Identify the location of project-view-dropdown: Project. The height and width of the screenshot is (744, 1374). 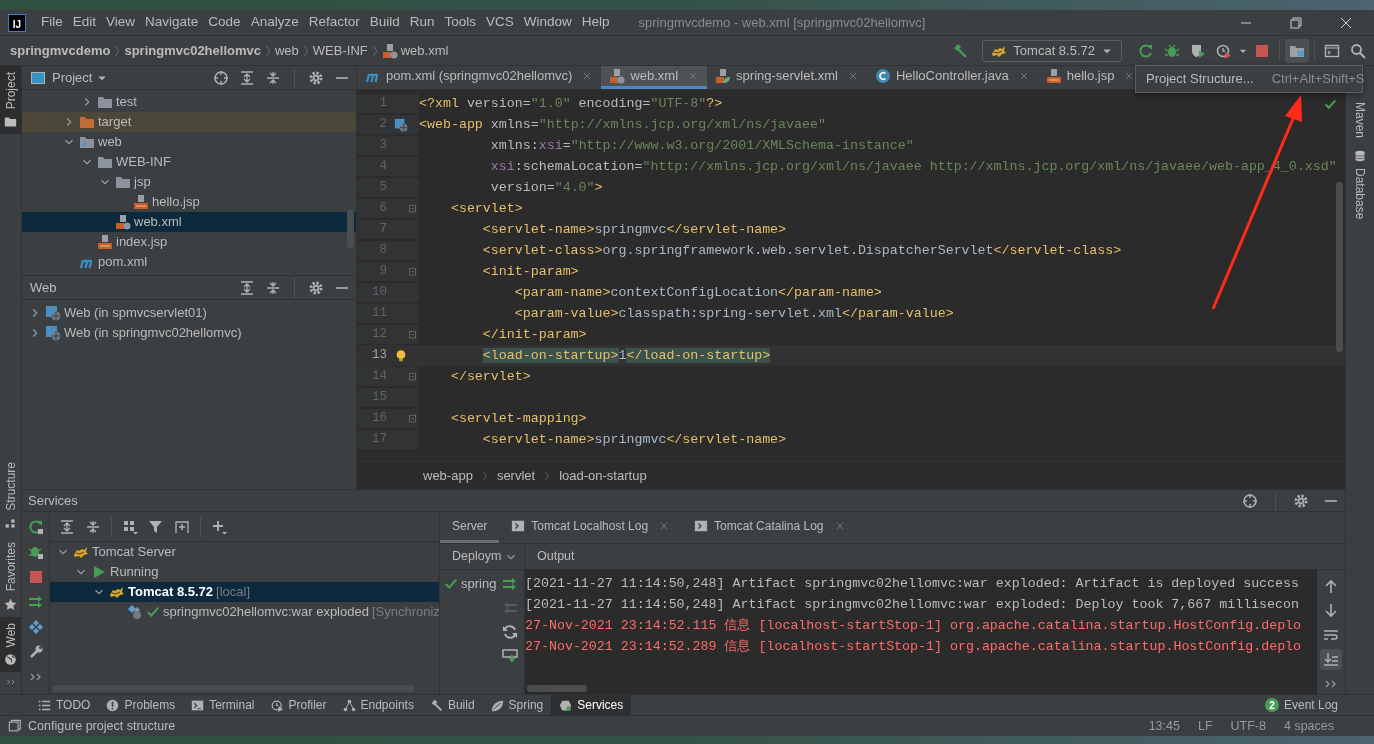
(80, 77).